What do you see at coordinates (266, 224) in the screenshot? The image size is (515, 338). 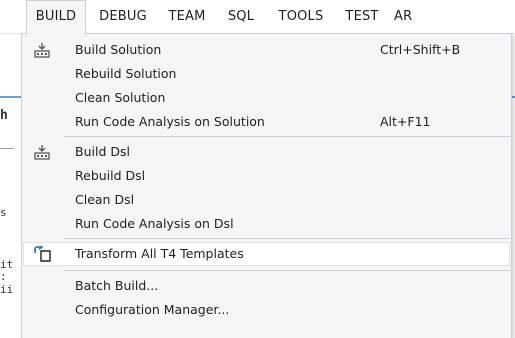 I see `menu-item-run-code-analysis-dsl: Run Code Analysis on Dsl` at bounding box center [266, 224].